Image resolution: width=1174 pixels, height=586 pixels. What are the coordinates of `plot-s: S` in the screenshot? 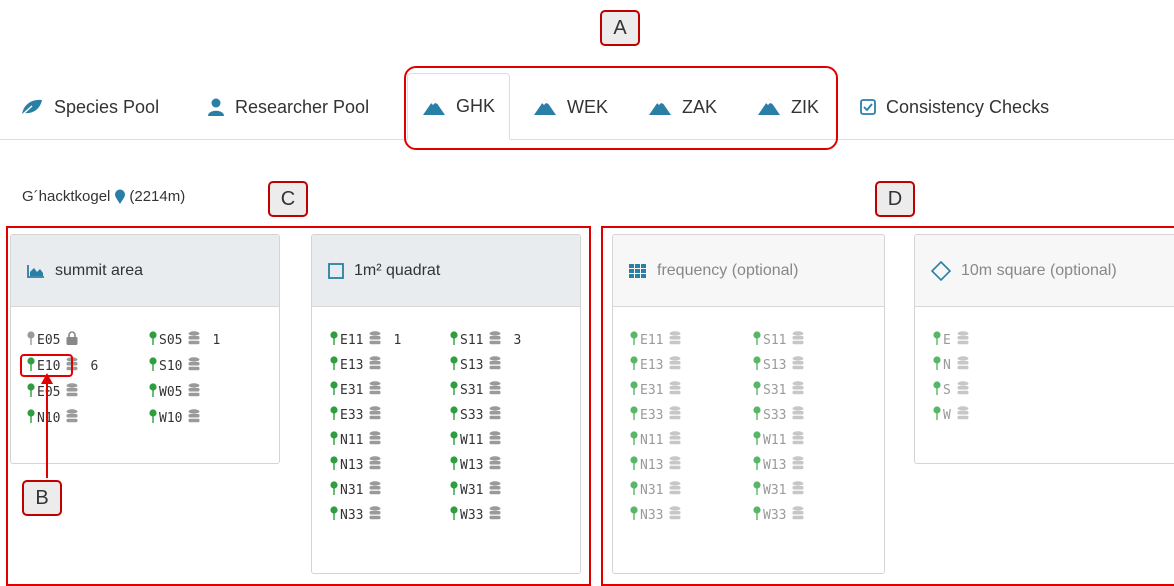 It's located at (951, 390).